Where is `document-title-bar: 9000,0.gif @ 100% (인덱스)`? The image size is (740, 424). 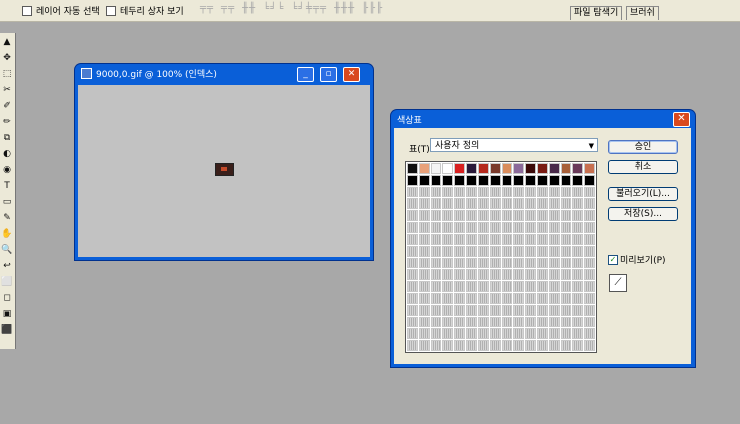 document-title-bar: 9000,0.gif @ 100% (인덱스) is located at coordinates (149, 73).